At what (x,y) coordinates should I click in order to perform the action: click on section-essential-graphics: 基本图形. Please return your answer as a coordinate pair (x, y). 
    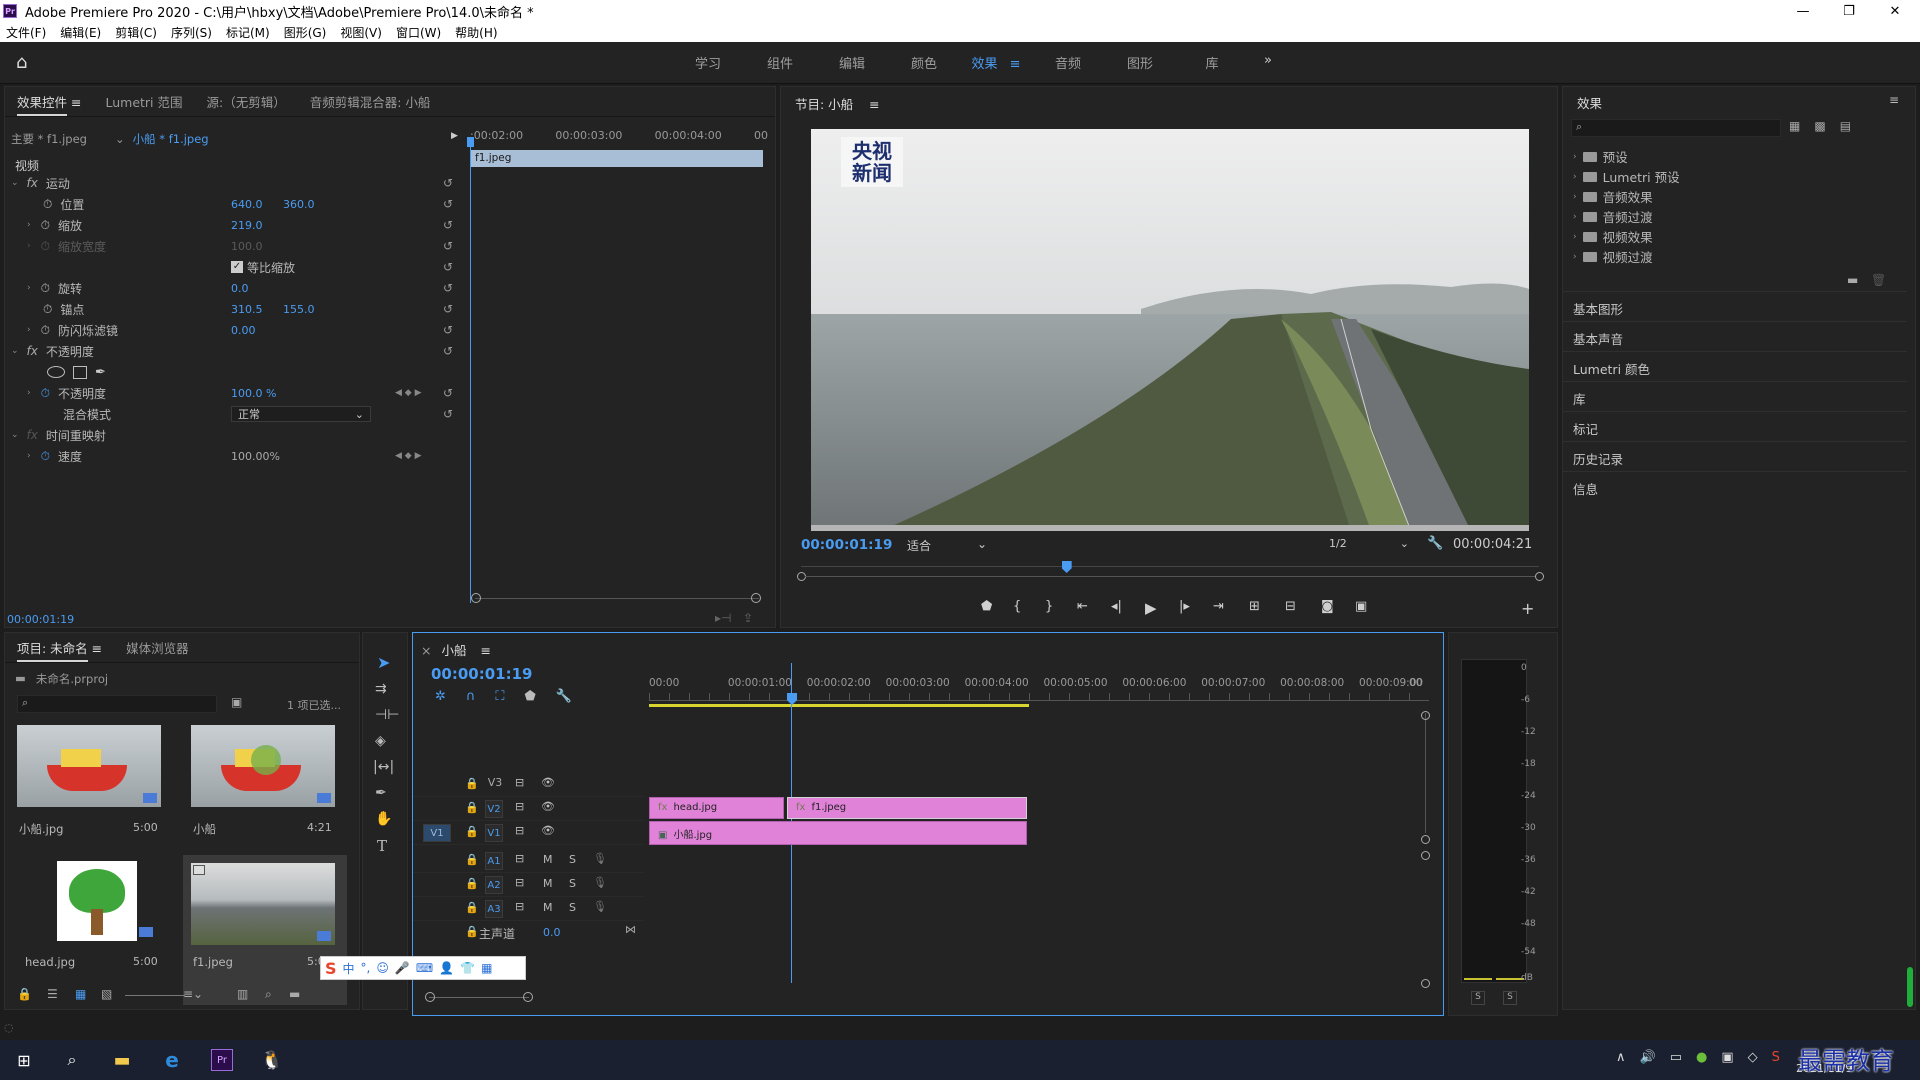
    Looking at the image, I should click on (1735, 306).